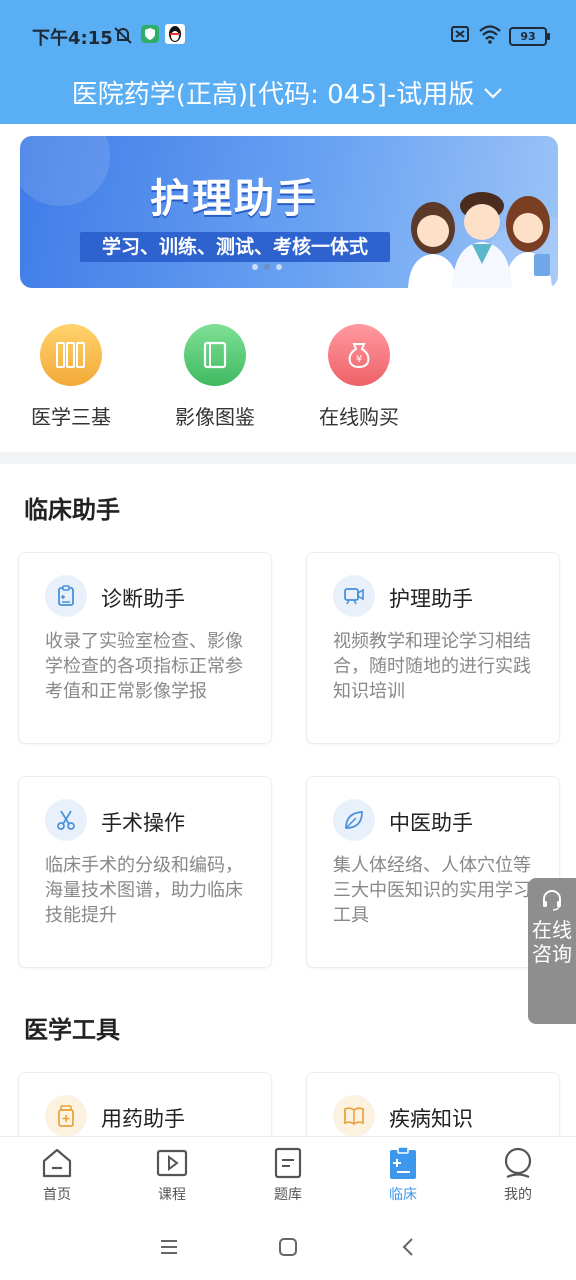 The image size is (576, 1280). I want to click on quick-entry-medical-basics: 医学三基, so click(71, 377).